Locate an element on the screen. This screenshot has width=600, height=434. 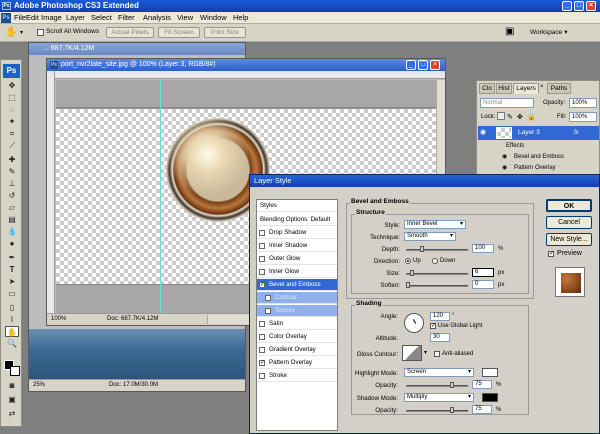
lock-all-icon: 🔒 is located at coordinates (531, 117).